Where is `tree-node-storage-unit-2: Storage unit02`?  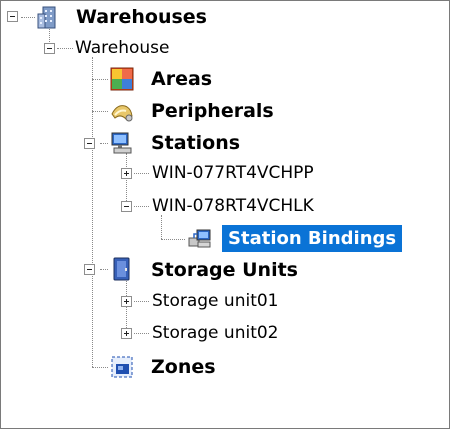 tree-node-storage-unit-2: Storage unit02 is located at coordinates (215, 333).